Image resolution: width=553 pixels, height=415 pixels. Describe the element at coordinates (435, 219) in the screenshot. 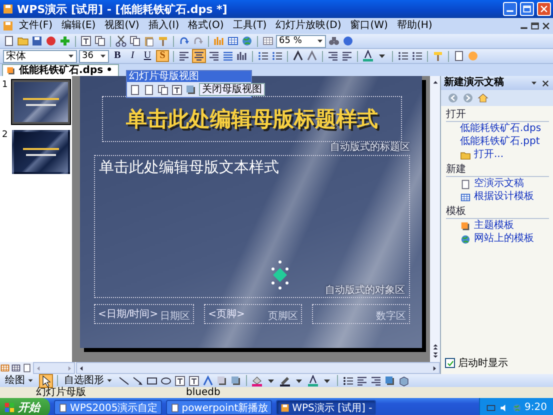

I see `vertical-scroll-bar` at that location.